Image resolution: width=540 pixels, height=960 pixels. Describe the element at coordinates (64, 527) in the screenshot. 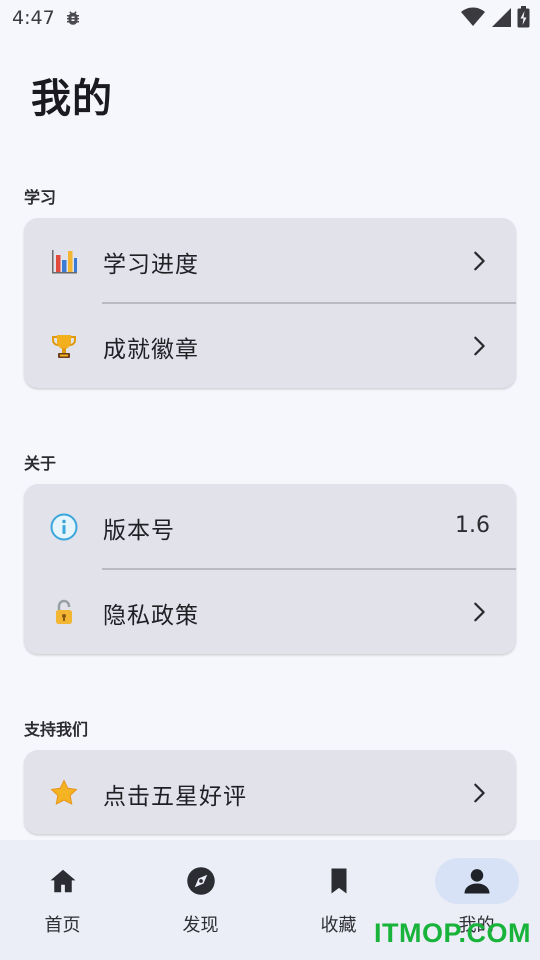

I see `info-icon` at that location.